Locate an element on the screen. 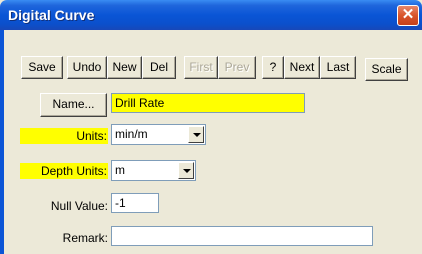  window-frame-left is located at coordinates (2, 142).